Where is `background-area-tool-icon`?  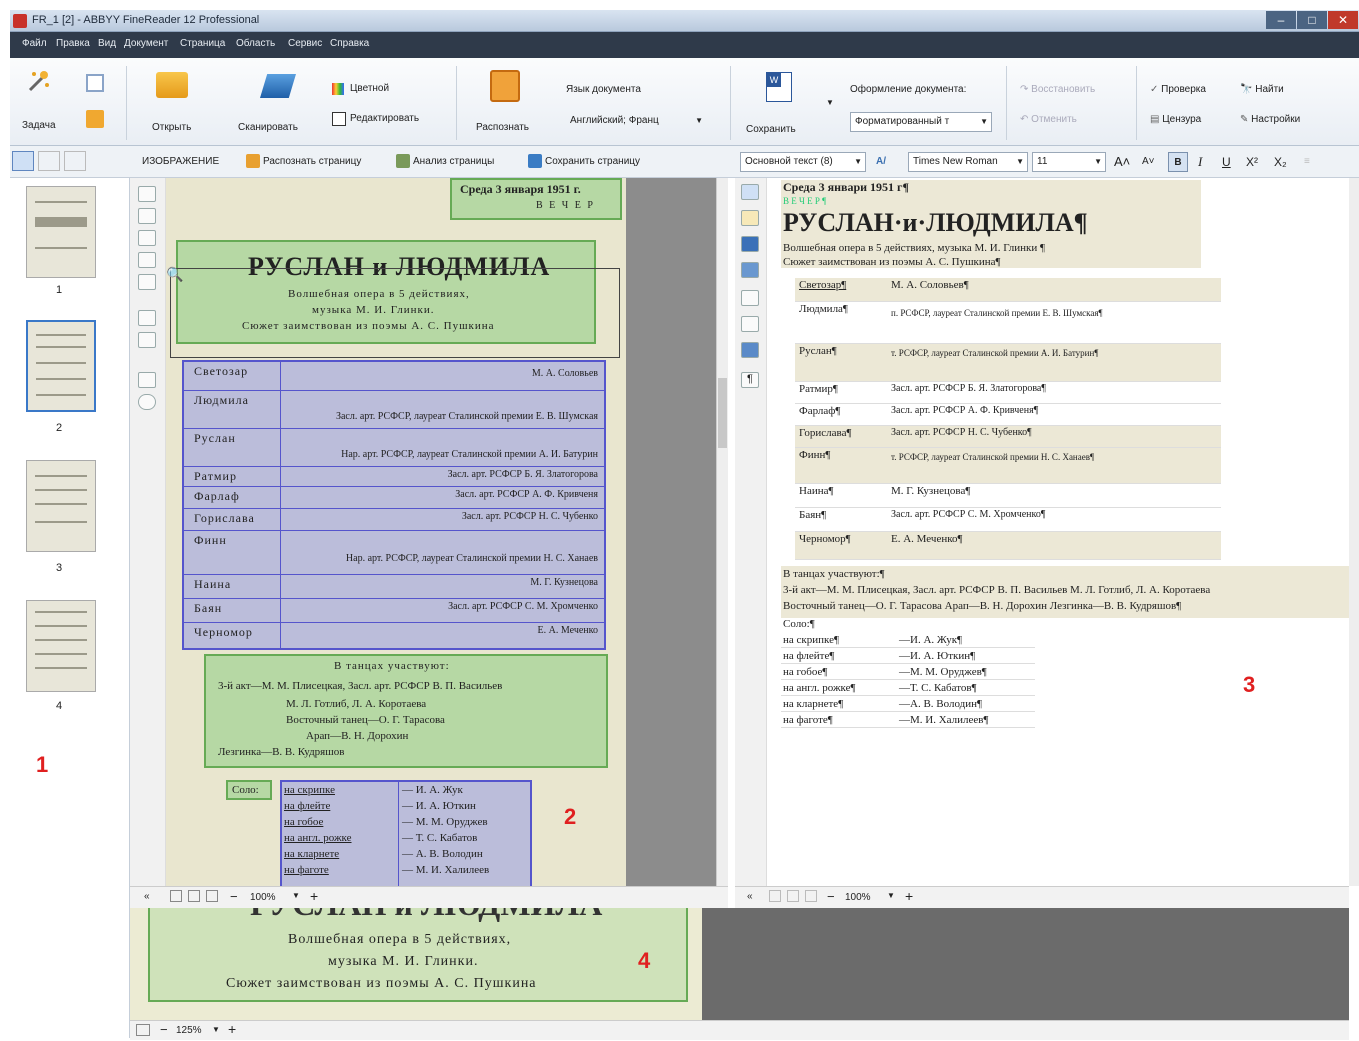
background-area-tool-icon is located at coordinates (147, 260).